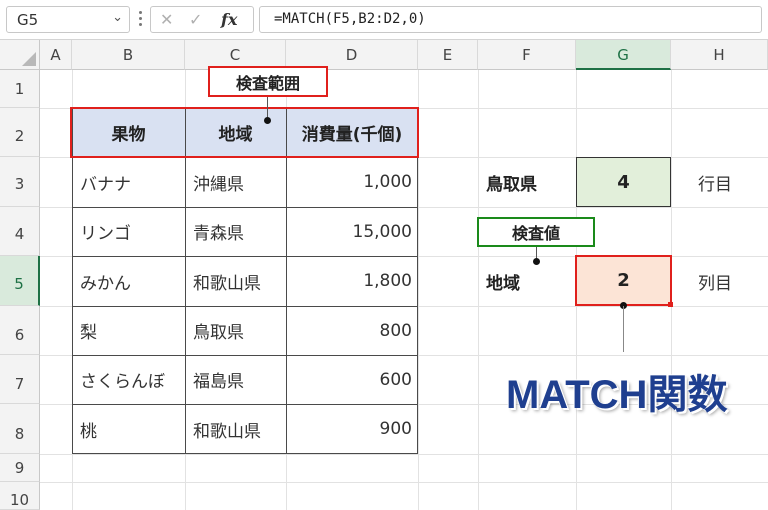 The height and width of the screenshot is (510, 768). Describe the element at coordinates (128, 231) in the screenshot. I see `table-cell-fruit: リンゴ` at that location.